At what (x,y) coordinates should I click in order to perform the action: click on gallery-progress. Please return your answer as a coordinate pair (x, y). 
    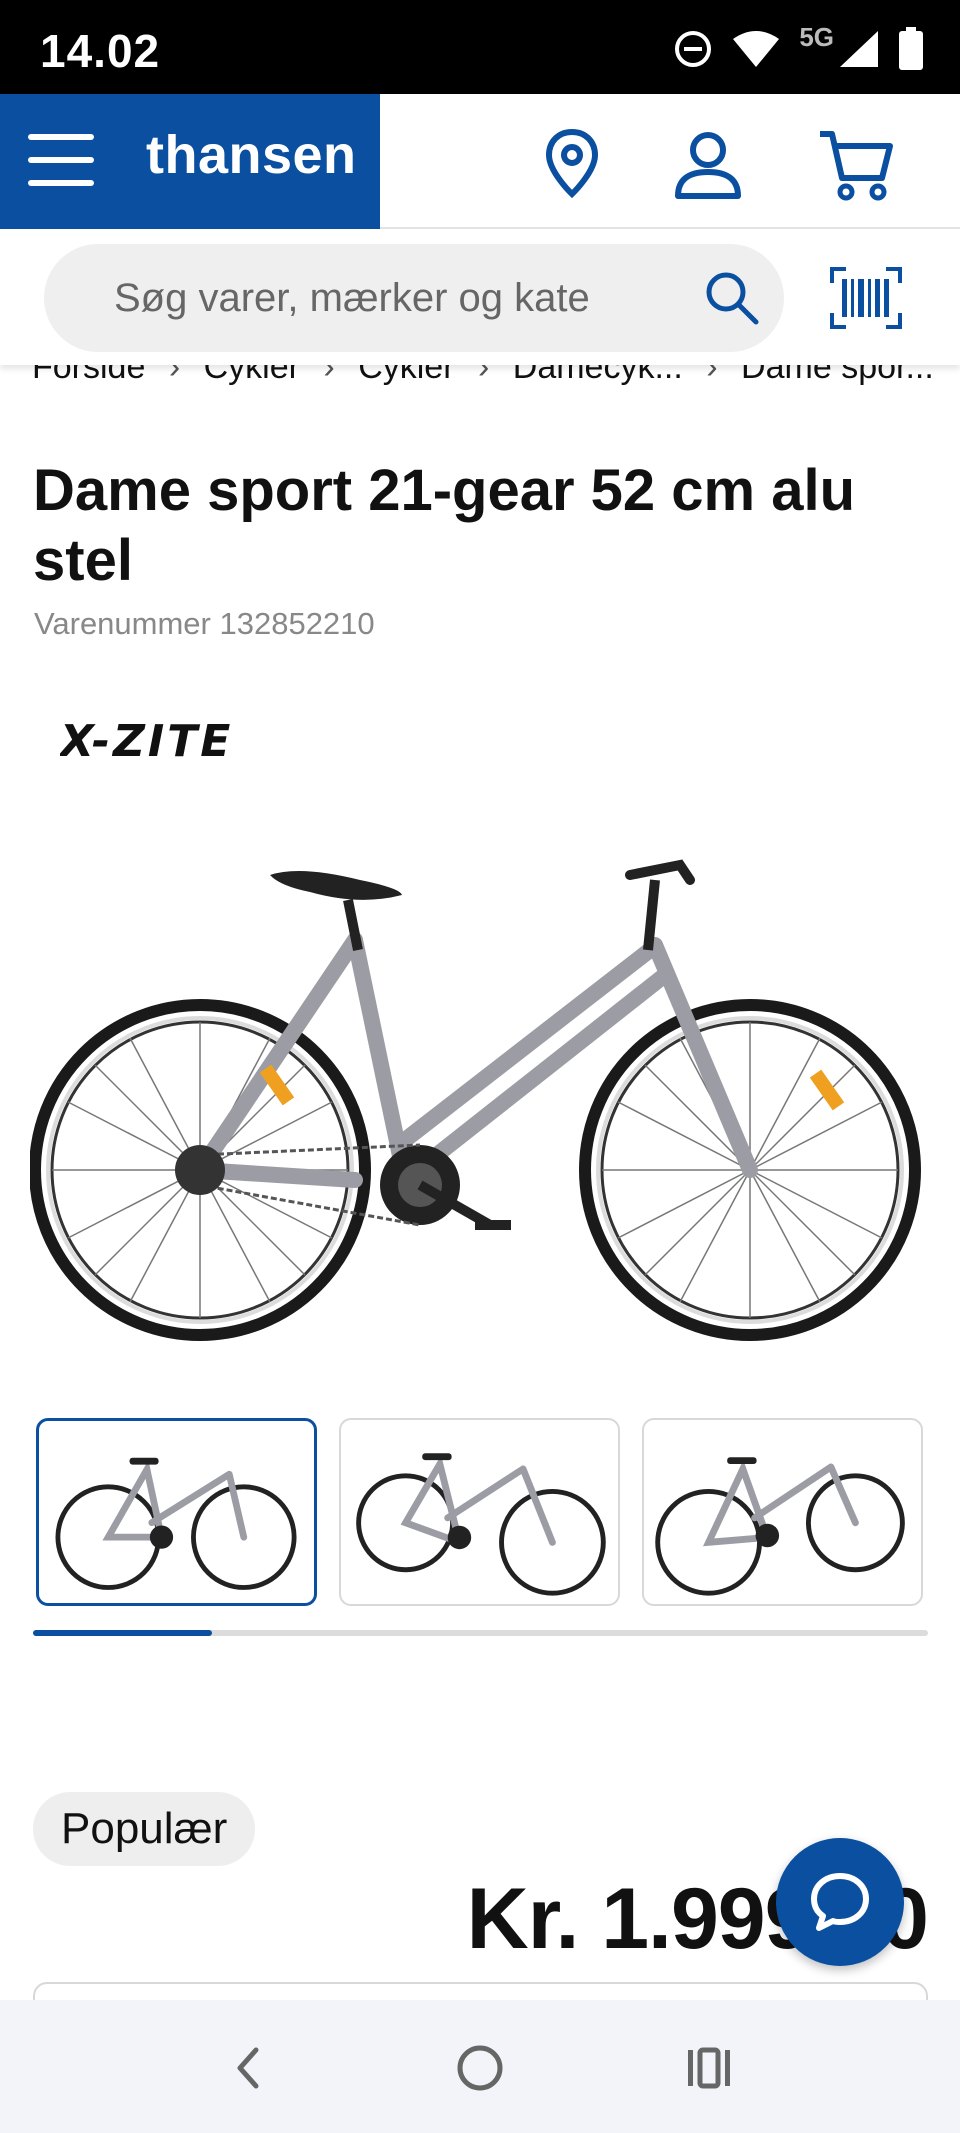
    Looking at the image, I should click on (480, 1633).